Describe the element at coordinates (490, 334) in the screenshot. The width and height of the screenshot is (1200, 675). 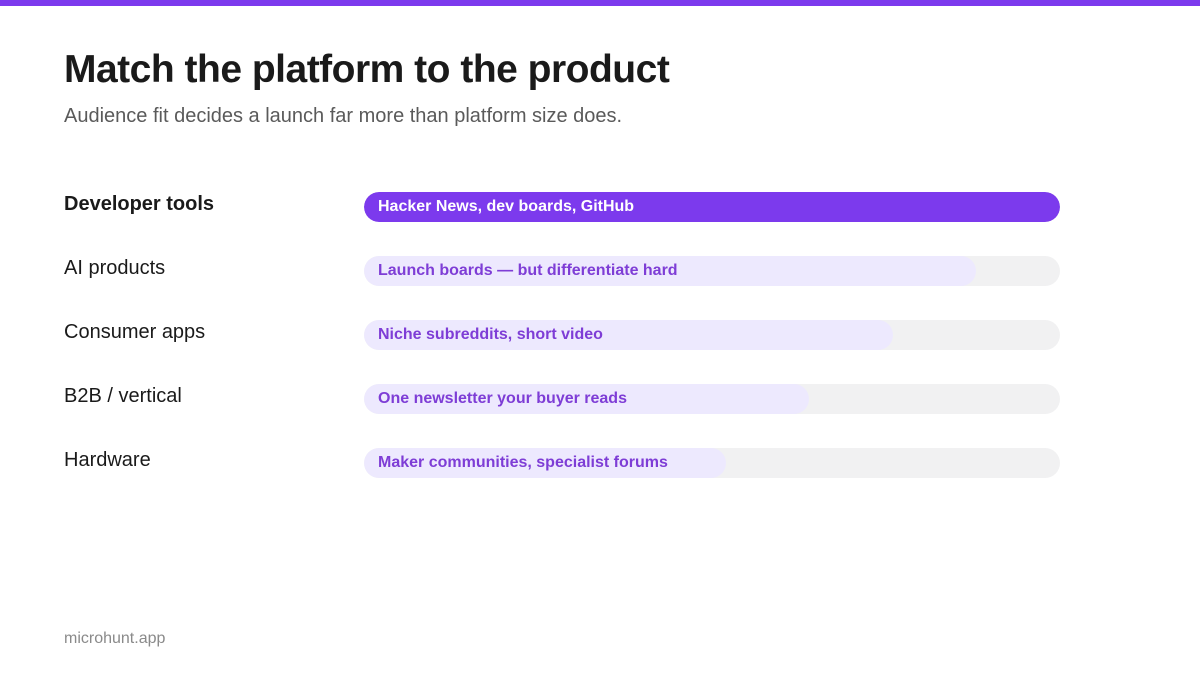
I see `bar-text: Niche subreddits, short video` at that location.